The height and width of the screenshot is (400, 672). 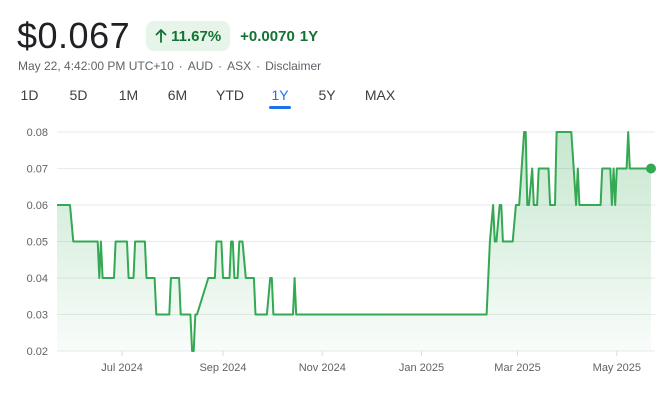 I want to click on quote-datetime: May 22, 4:42:00 PM UTC+10, so click(x=96, y=66).